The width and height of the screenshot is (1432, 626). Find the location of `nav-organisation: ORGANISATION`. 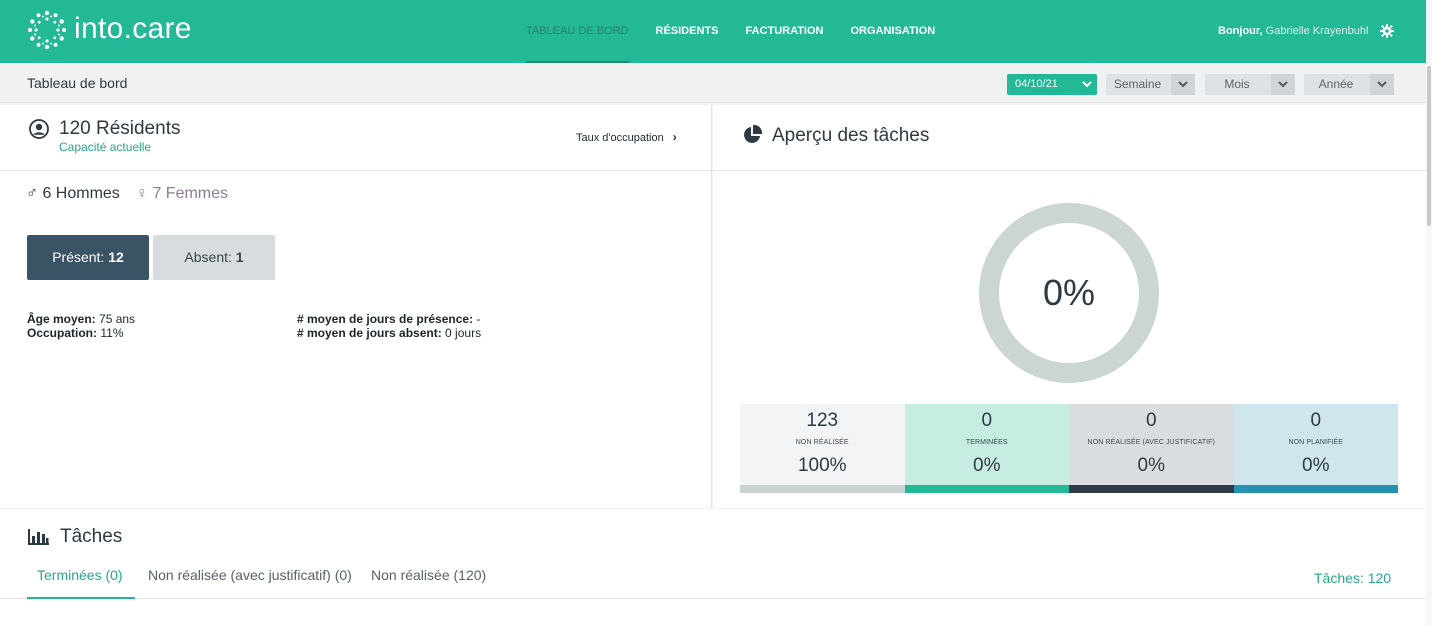

nav-organisation: ORGANISATION is located at coordinates (892, 31).